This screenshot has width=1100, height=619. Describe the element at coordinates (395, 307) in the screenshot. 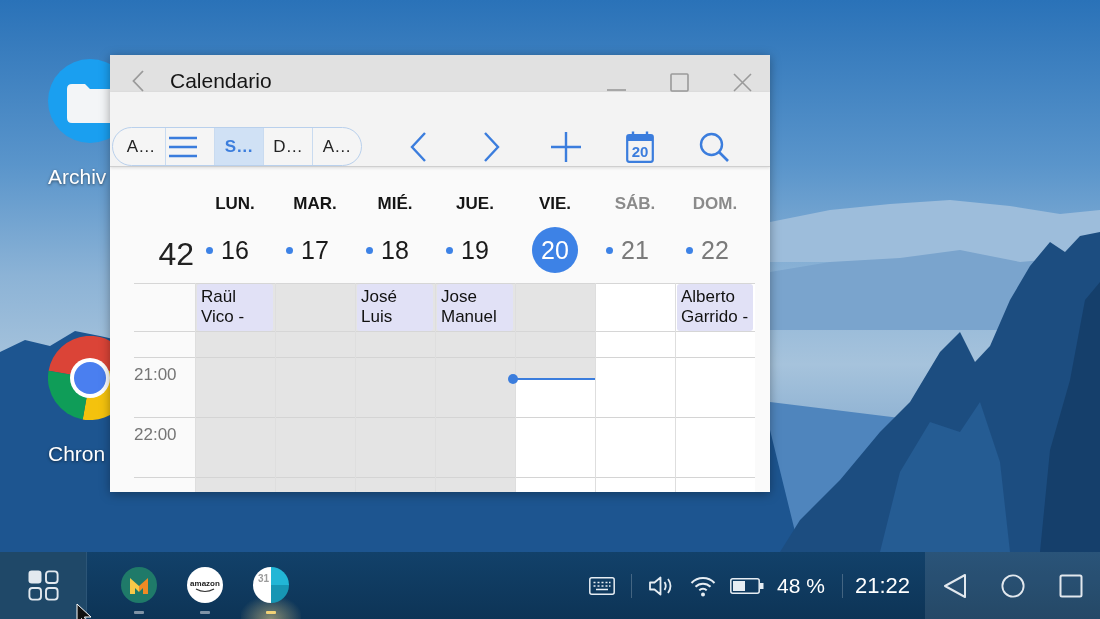

I see `all-day-event: José Luis` at that location.